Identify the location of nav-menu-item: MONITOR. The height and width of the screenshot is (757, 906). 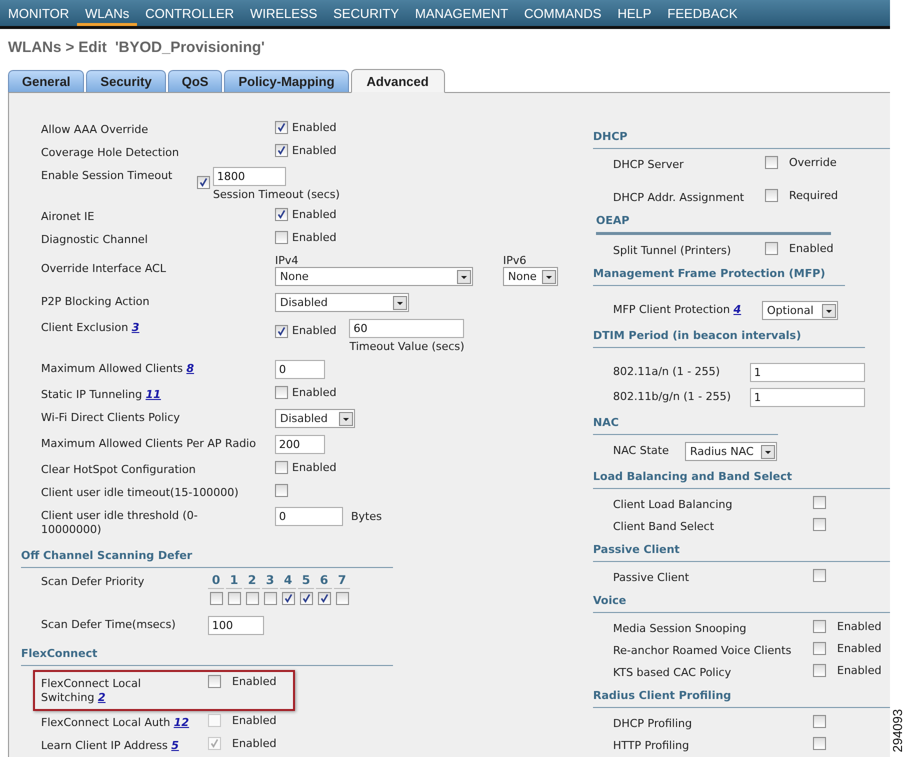
(39, 13).